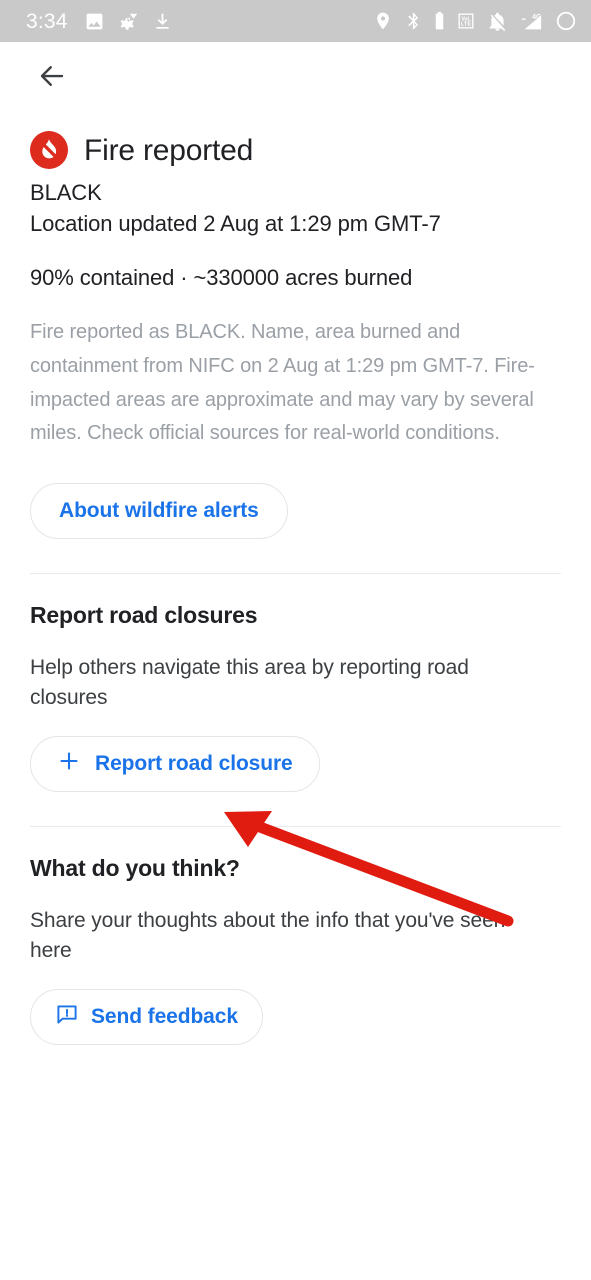 The width and height of the screenshot is (591, 1280). What do you see at coordinates (566, 21) in the screenshot?
I see `battery-ring-icon` at bounding box center [566, 21].